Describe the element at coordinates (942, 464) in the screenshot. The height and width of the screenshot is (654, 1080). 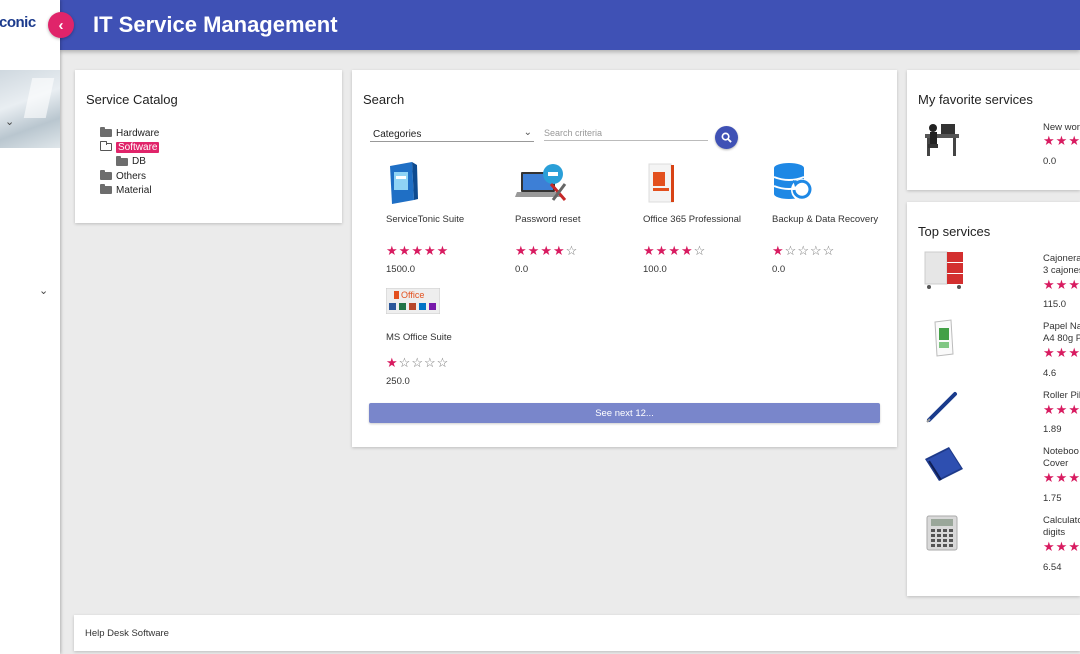
I see `notebook-image` at that location.